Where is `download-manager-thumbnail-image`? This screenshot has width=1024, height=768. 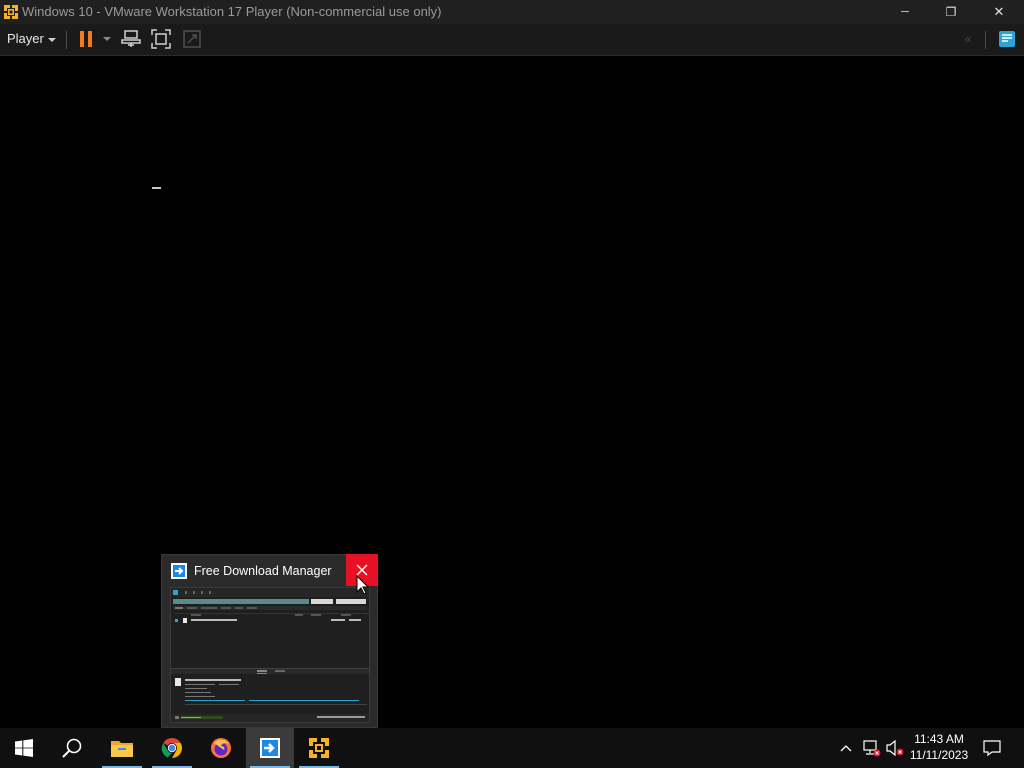
download-manager-thumbnail-image is located at coordinates (270, 655).